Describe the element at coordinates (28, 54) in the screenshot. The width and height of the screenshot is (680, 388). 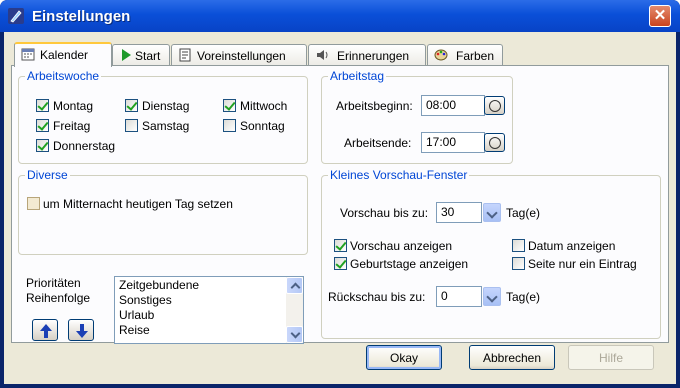
I see `calendar-icon` at that location.